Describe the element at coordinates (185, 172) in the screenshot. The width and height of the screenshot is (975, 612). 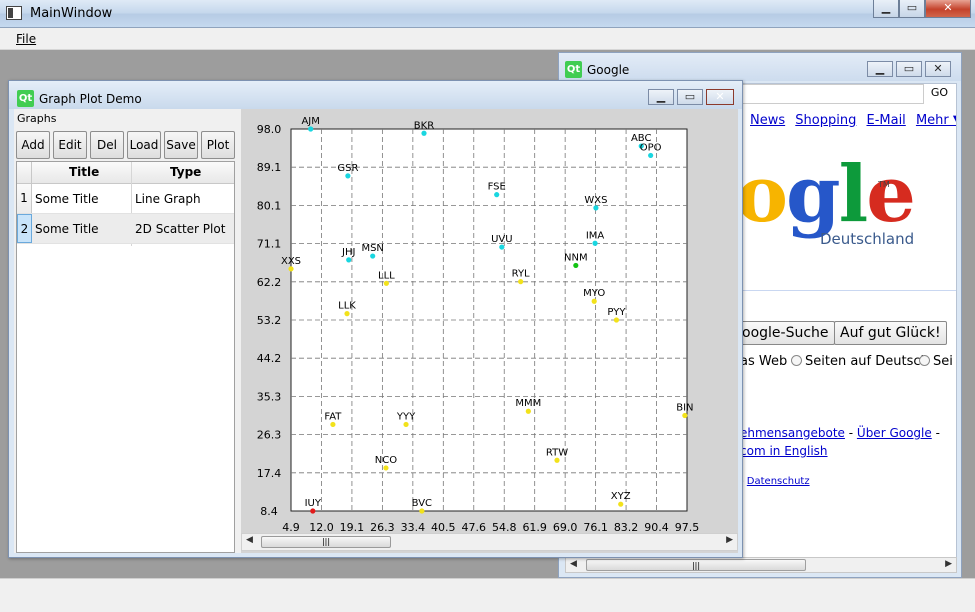
I see `header-type: Type` at that location.